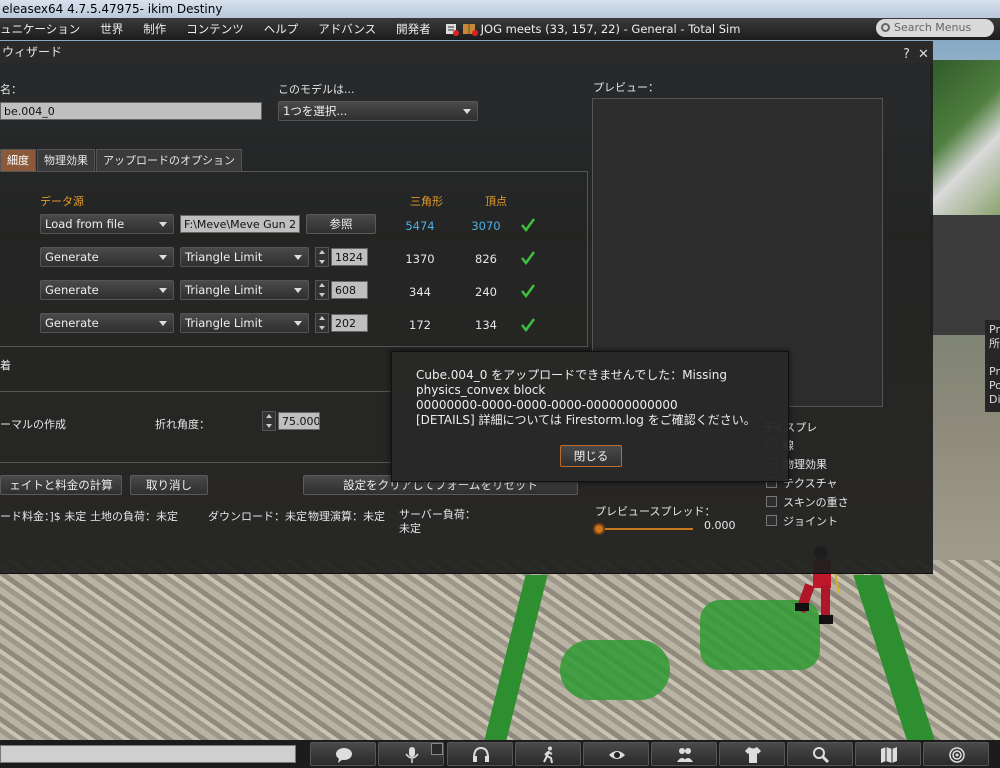 The image size is (1000, 768). Describe the element at coordinates (196, 391) in the screenshot. I see `divider` at that location.